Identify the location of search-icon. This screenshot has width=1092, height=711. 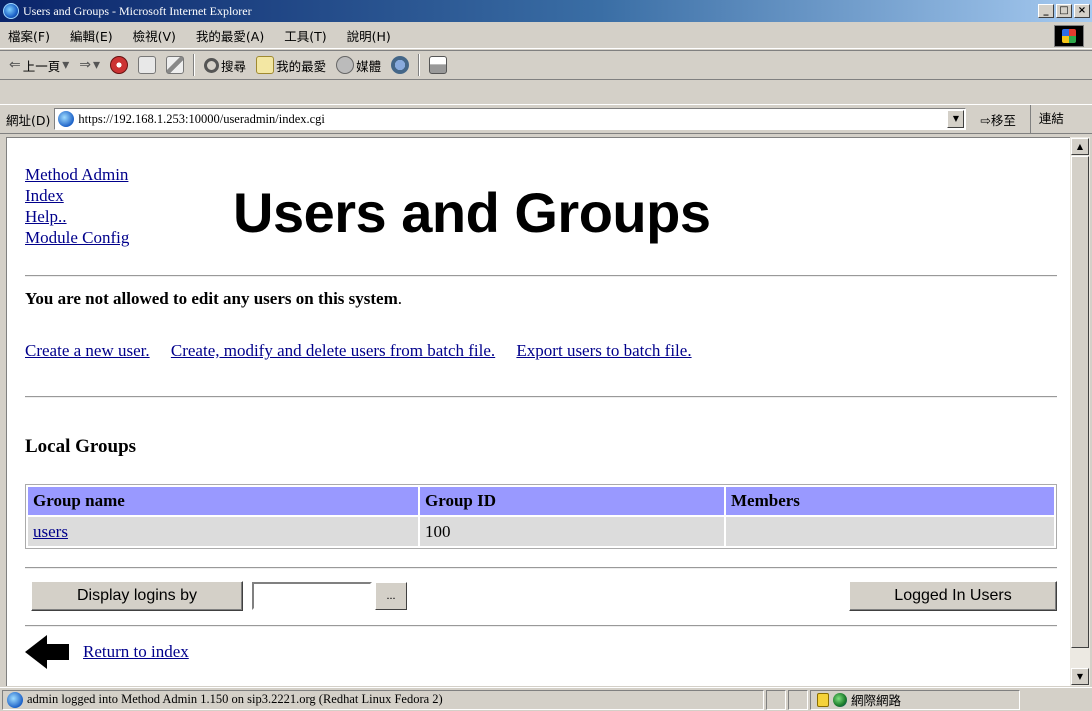
(212, 65).